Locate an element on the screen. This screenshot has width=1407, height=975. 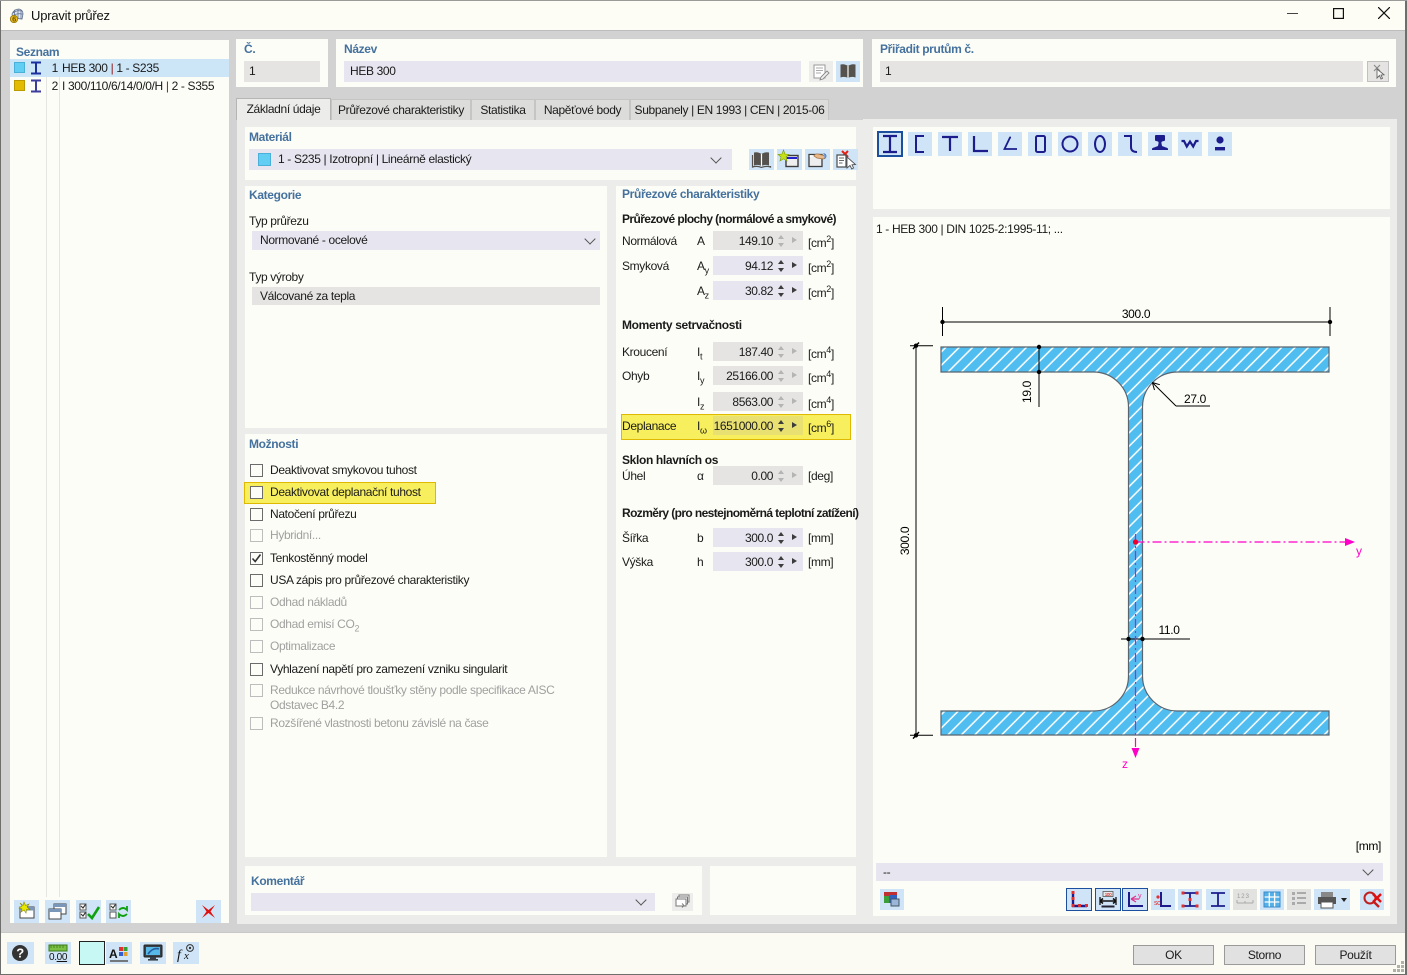
svg-text: [mm] is located at coordinates (1368, 846).